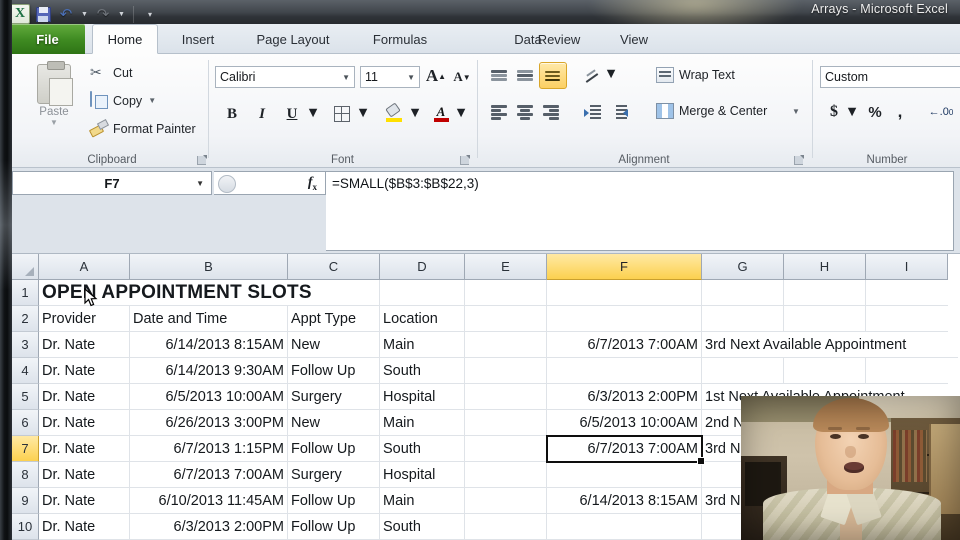  Describe the element at coordinates (334, 345) in the screenshot. I see `cell-c3: New` at that location.